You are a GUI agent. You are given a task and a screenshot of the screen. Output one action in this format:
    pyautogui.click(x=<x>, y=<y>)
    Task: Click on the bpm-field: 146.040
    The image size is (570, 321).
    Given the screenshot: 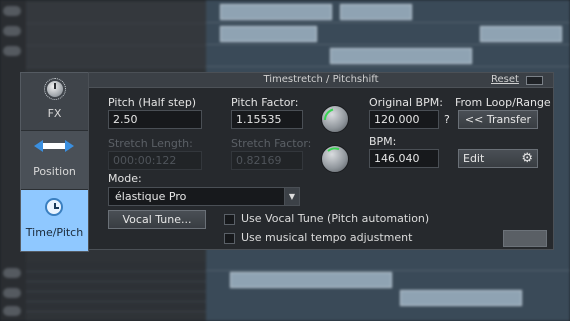 What is the action you would take?
    pyautogui.click(x=404, y=158)
    